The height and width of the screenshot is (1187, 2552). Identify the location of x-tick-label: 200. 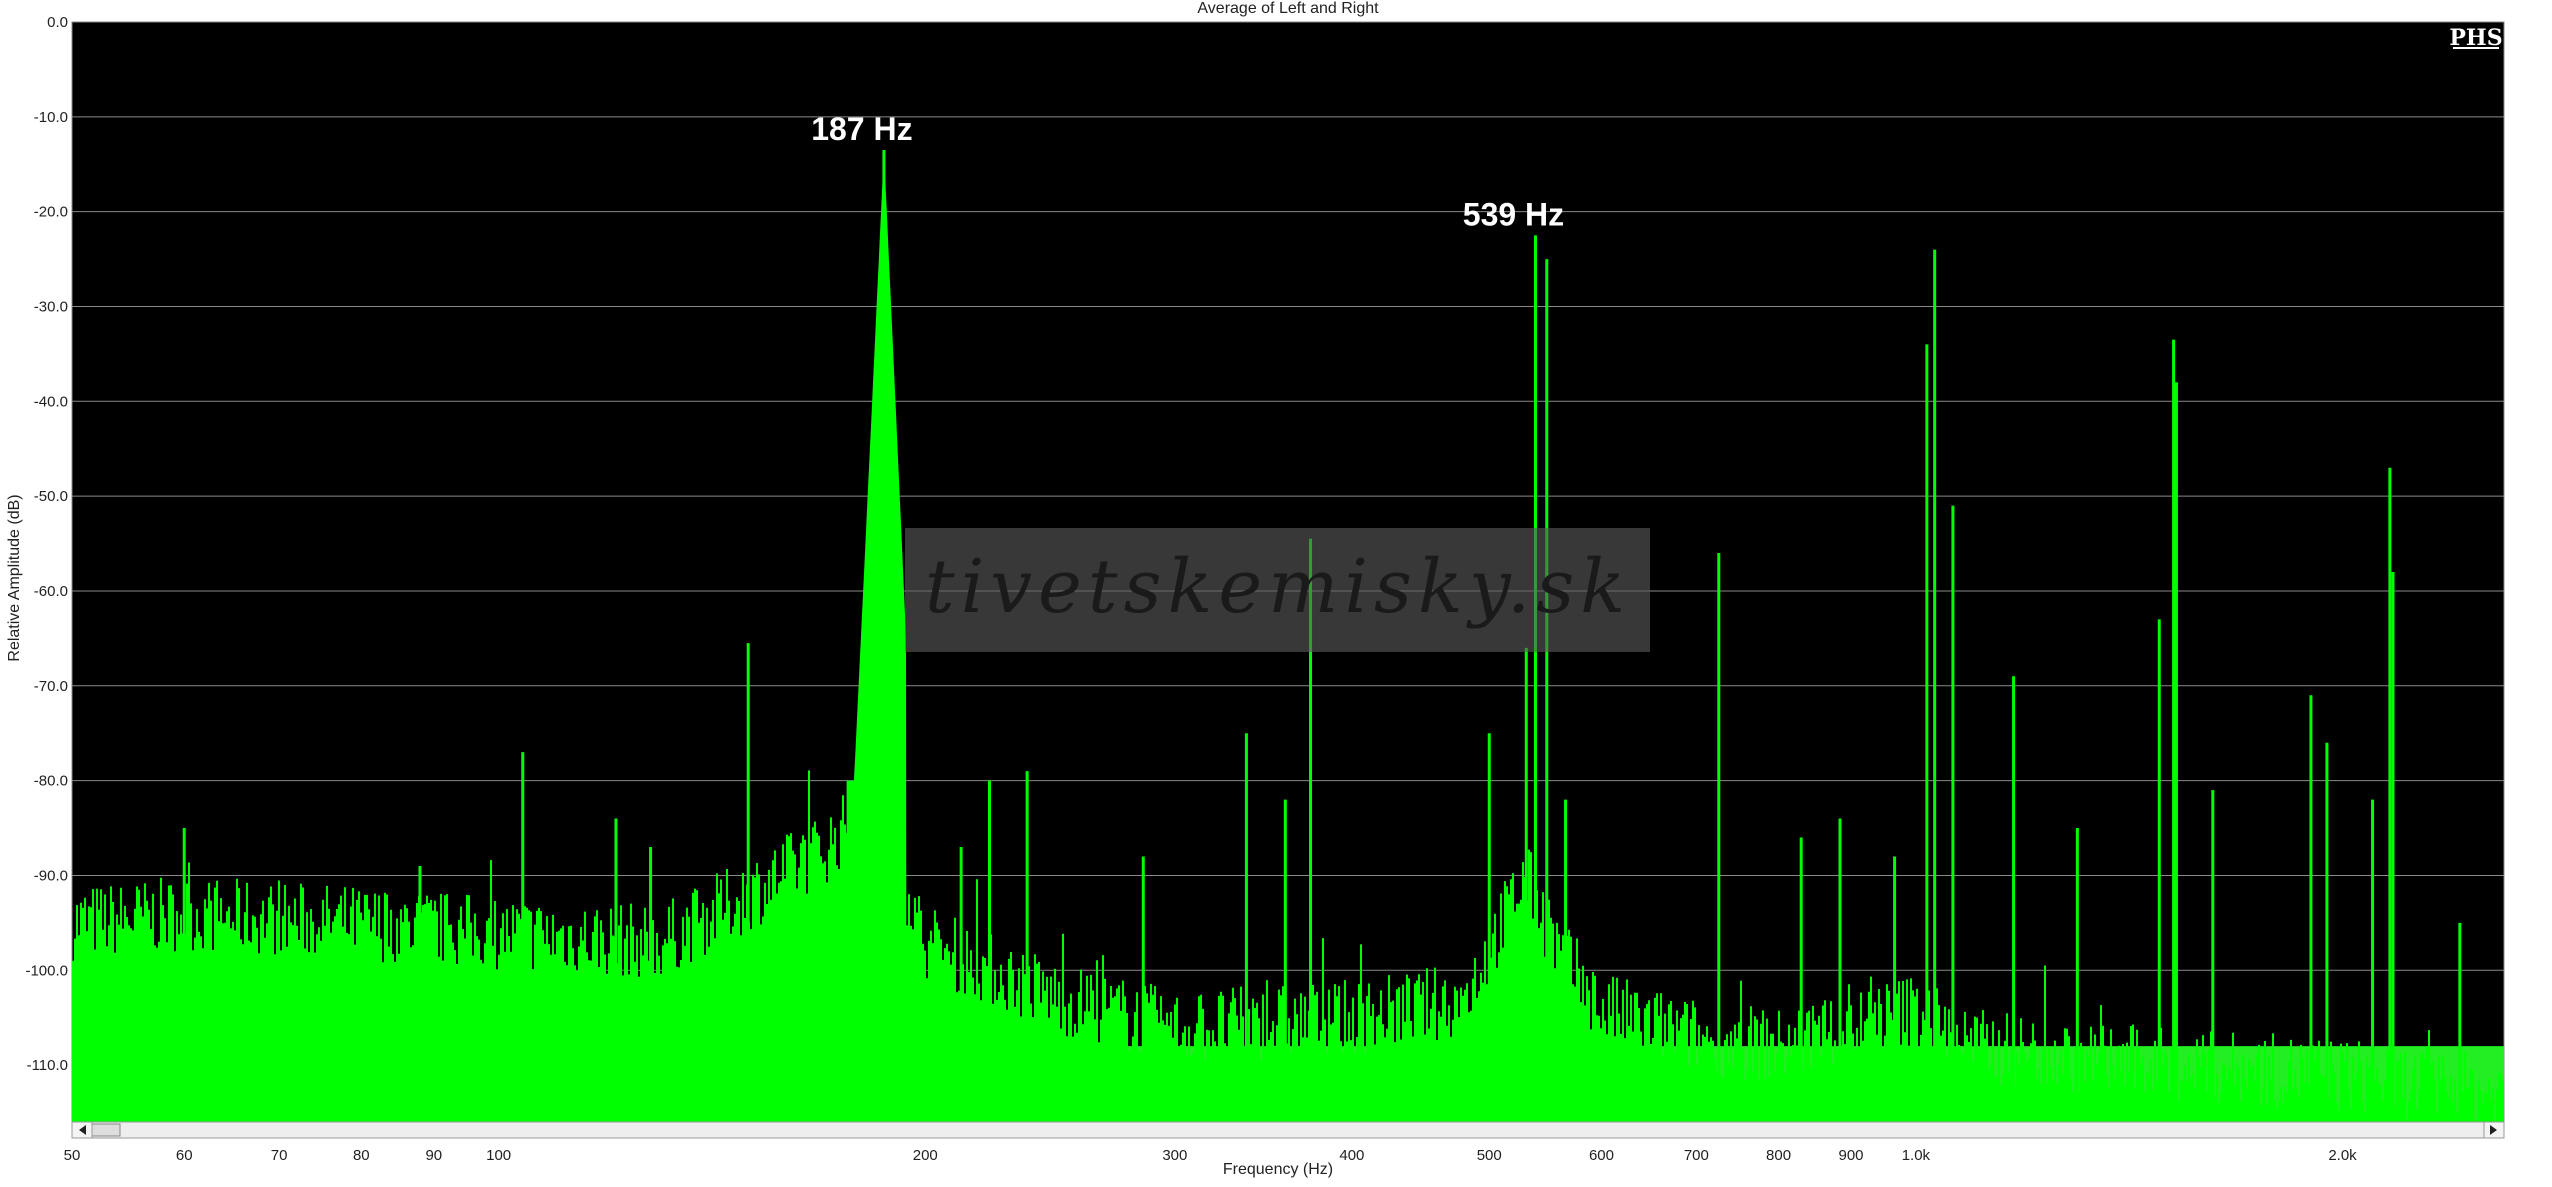
(925, 1155).